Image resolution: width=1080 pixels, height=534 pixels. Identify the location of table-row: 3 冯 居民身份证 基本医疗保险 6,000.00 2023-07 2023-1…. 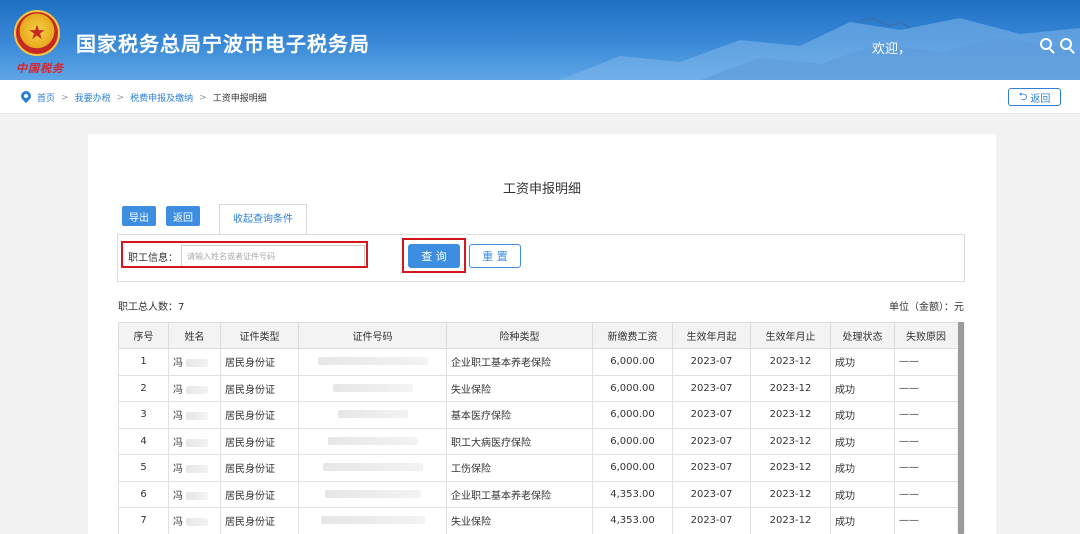
(538, 415).